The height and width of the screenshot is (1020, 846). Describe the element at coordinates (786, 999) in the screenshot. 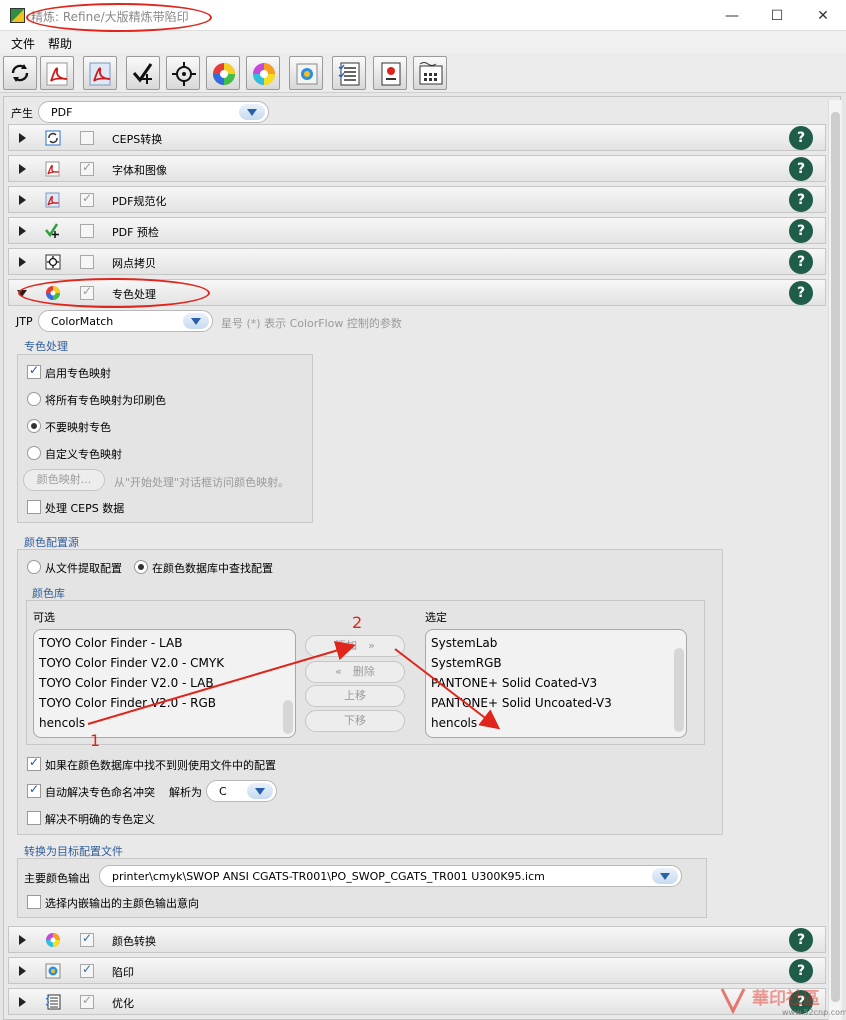

I see `watermark-text: 華印社區` at that location.